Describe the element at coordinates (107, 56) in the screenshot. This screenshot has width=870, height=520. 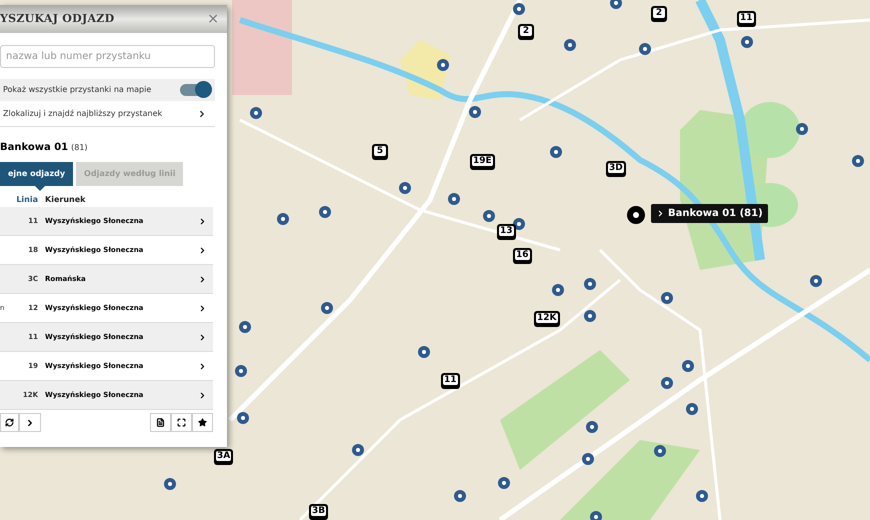
I see `search-field: nazwa lub numer przystanku` at that location.